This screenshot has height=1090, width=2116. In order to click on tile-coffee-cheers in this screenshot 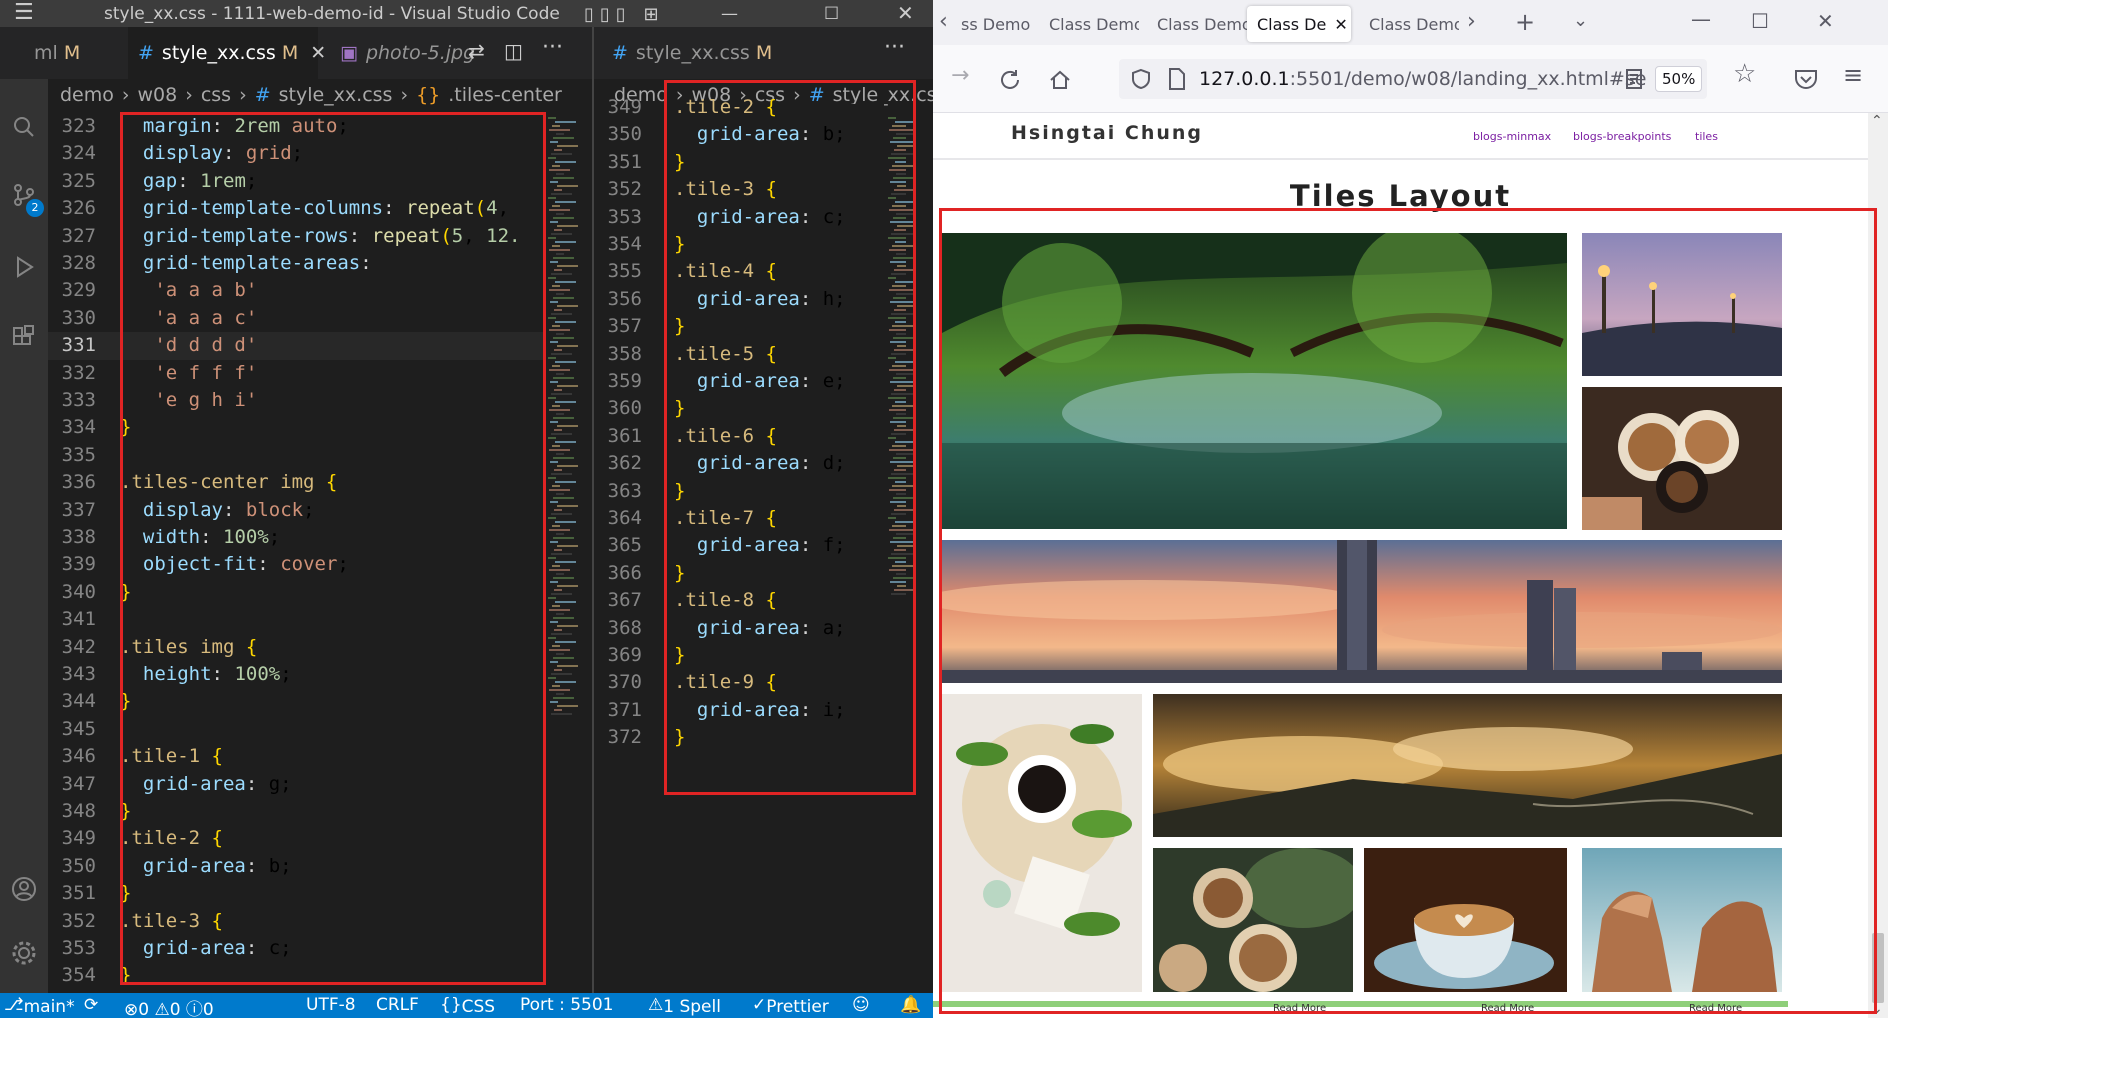, I will do `click(1682, 458)`.